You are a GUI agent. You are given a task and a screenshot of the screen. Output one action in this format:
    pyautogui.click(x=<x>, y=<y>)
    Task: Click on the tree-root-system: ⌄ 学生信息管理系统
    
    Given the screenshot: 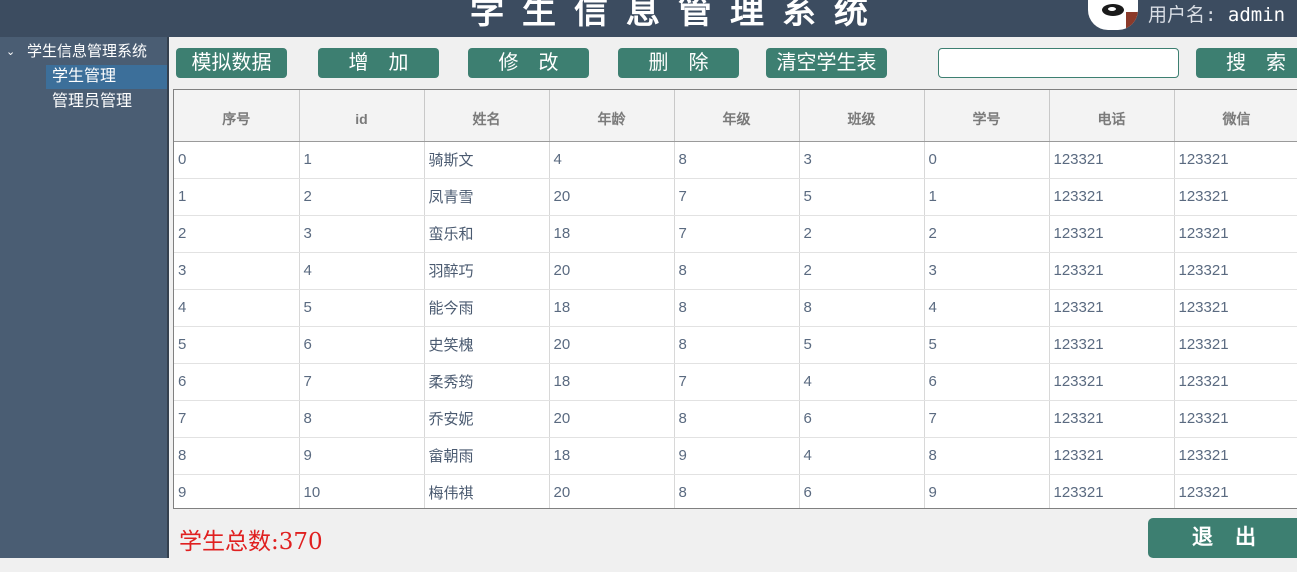 What is the action you would take?
    pyautogui.click(x=83, y=52)
    